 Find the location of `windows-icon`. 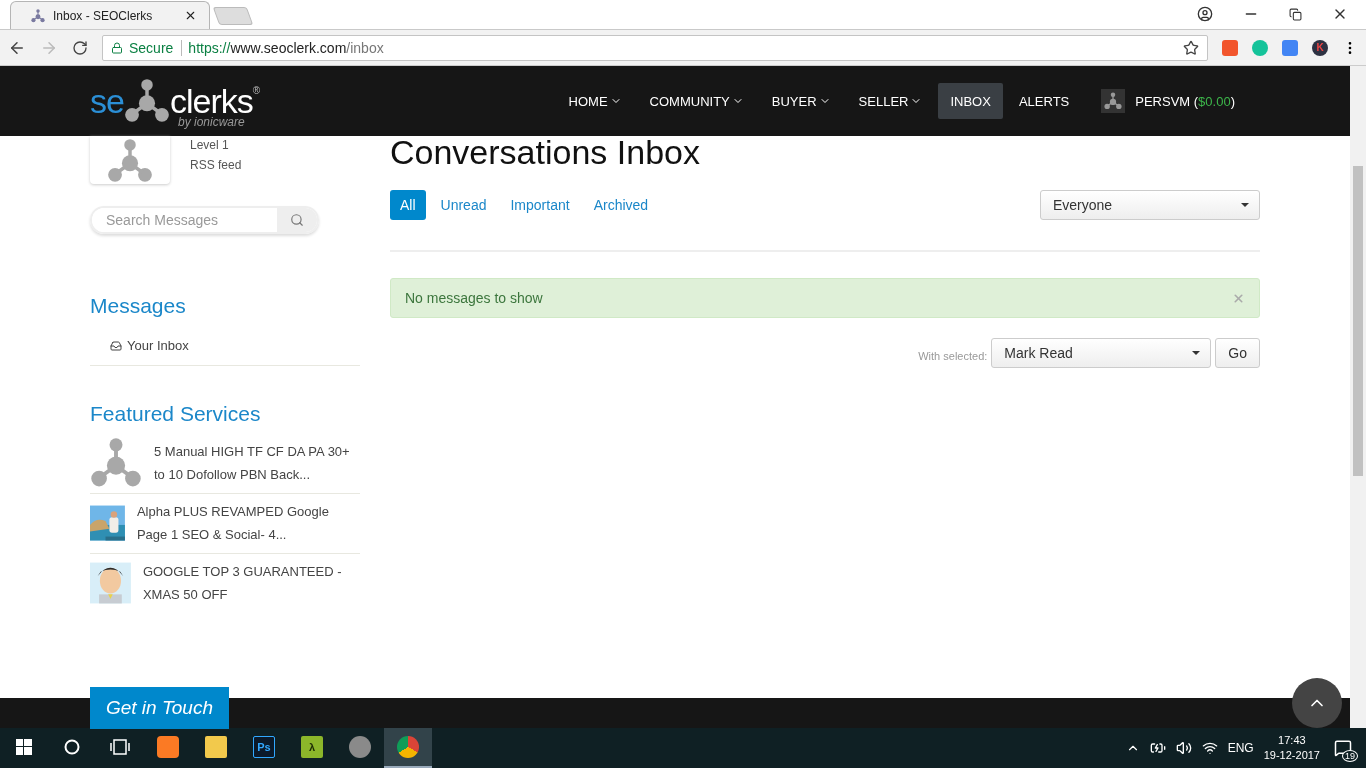

windows-icon is located at coordinates (24, 747).